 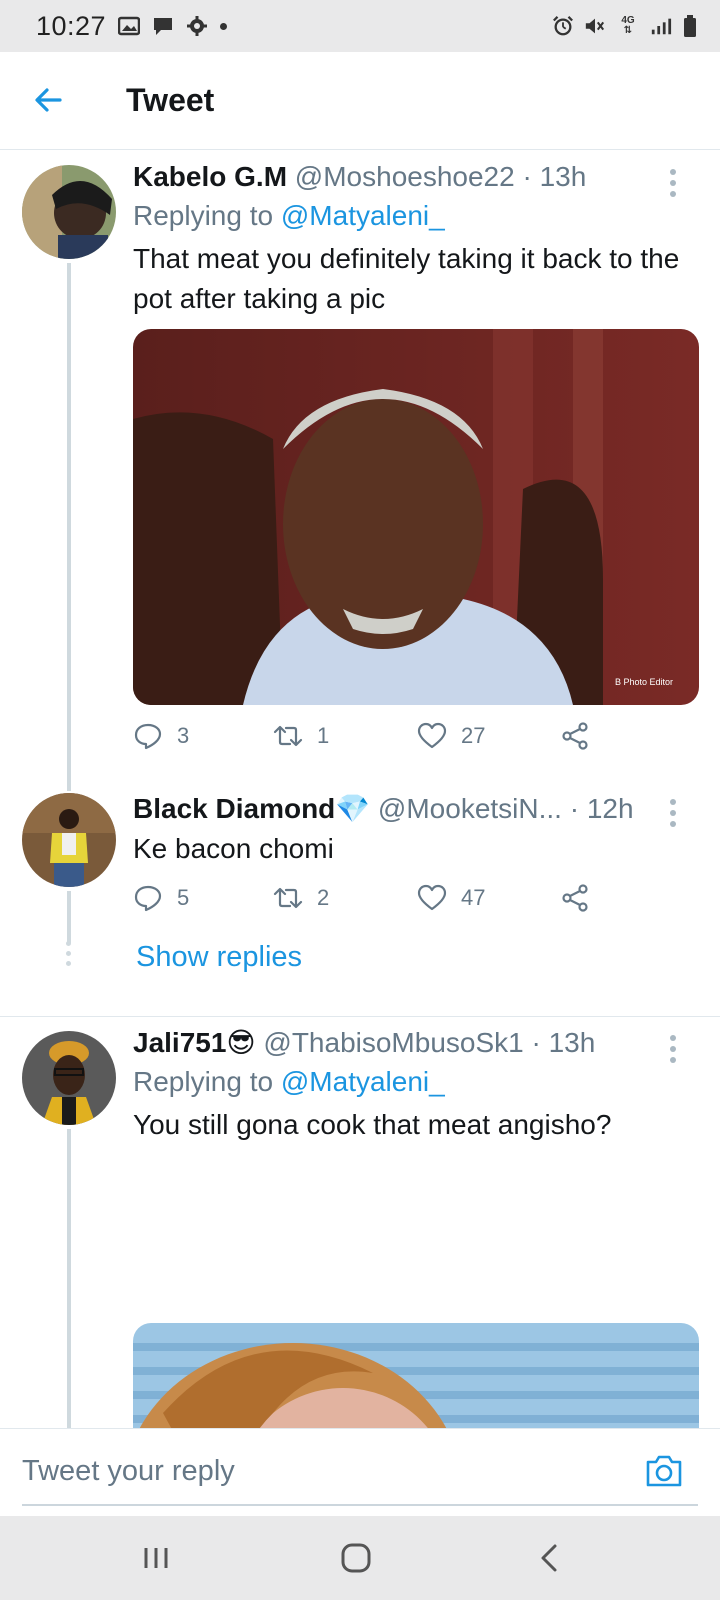 What do you see at coordinates (183, 735) in the screenshot?
I see `reply-count: 3` at bounding box center [183, 735].